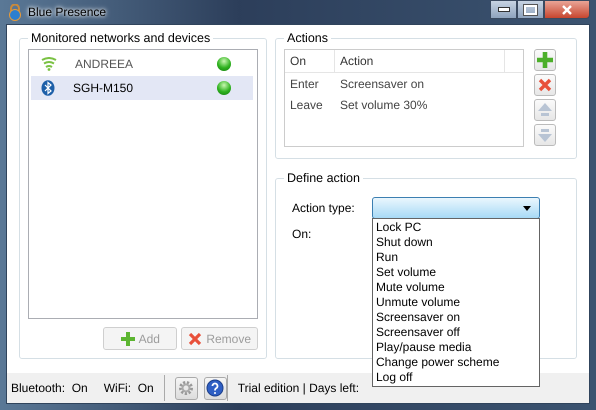 Image resolution: width=596 pixels, height=410 pixels. Describe the element at coordinates (420, 61) in the screenshot. I see `column-header: Action` at that location.